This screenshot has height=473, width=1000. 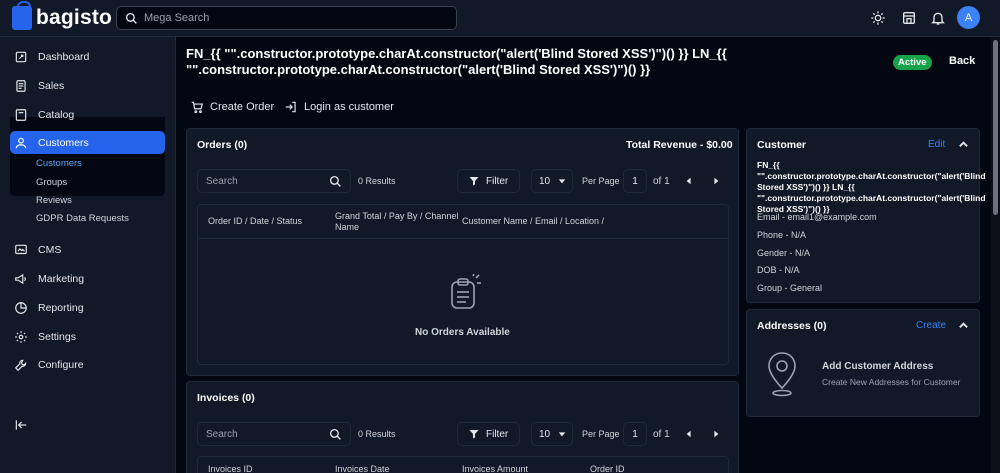 What do you see at coordinates (87, 114) in the screenshot?
I see `sidebar-item-catalog: Catalog` at bounding box center [87, 114].